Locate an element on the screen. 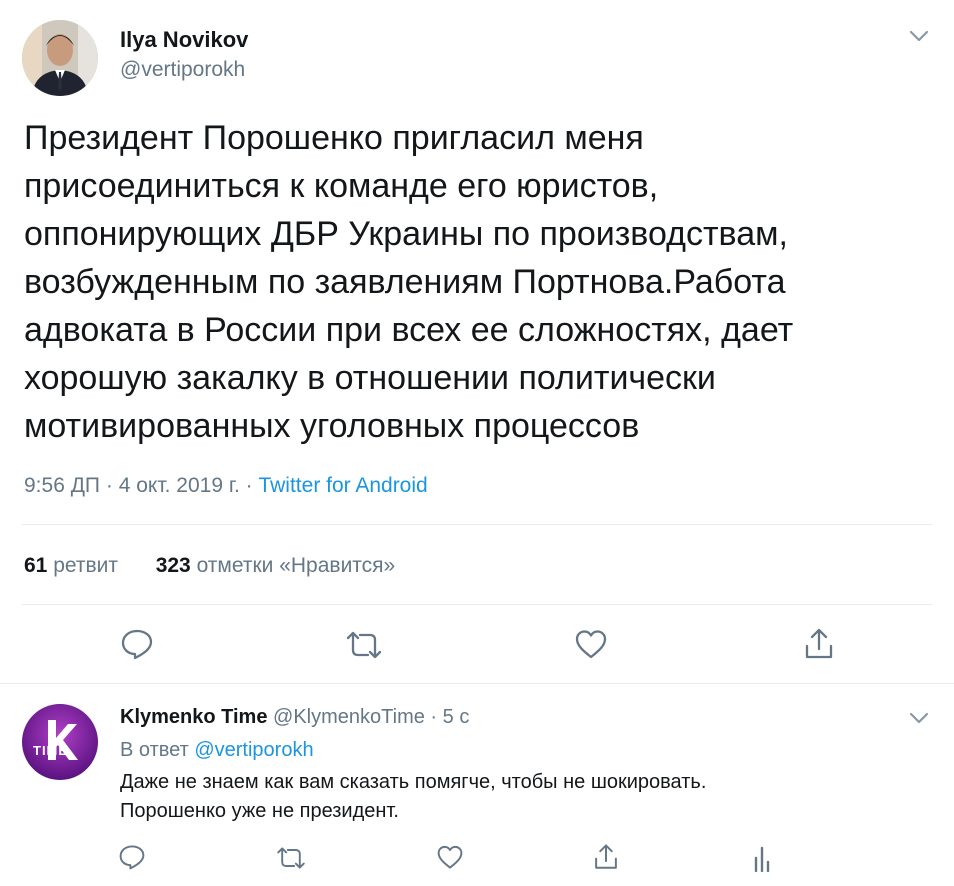 The width and height of the screenshot is (954, 886). like-count: 323 is located at coordinates (173, 565).